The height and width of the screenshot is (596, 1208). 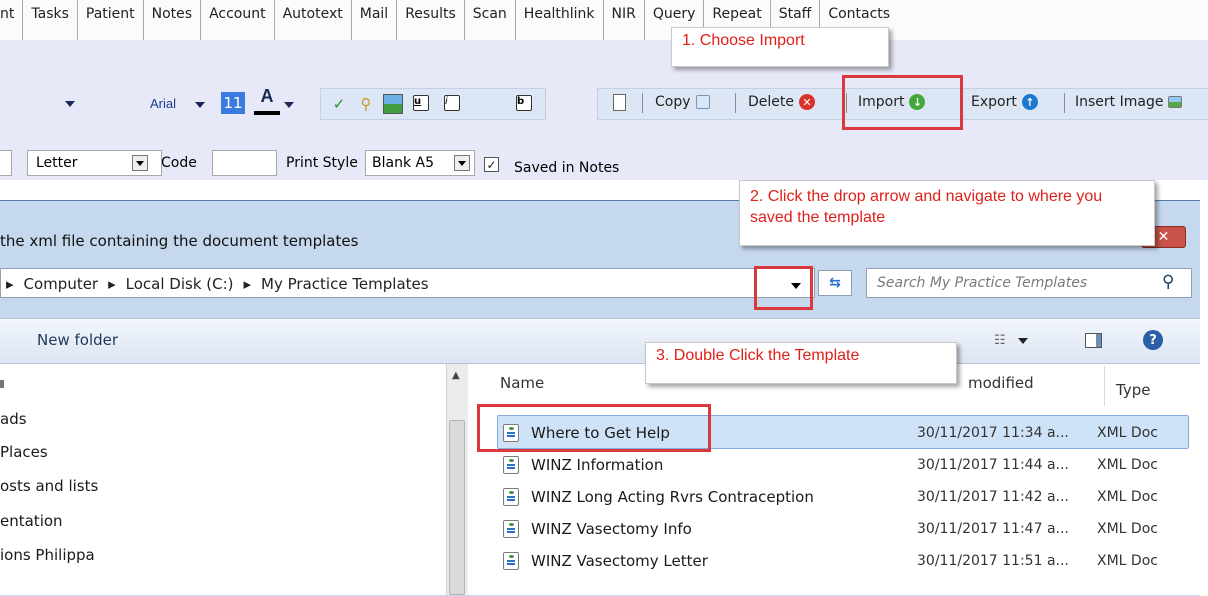 What do you see at coordinates (1029, 102) in the screenshot?
I see `export-arrow-up-icon: ↑` at bounding box center [1029, 102].